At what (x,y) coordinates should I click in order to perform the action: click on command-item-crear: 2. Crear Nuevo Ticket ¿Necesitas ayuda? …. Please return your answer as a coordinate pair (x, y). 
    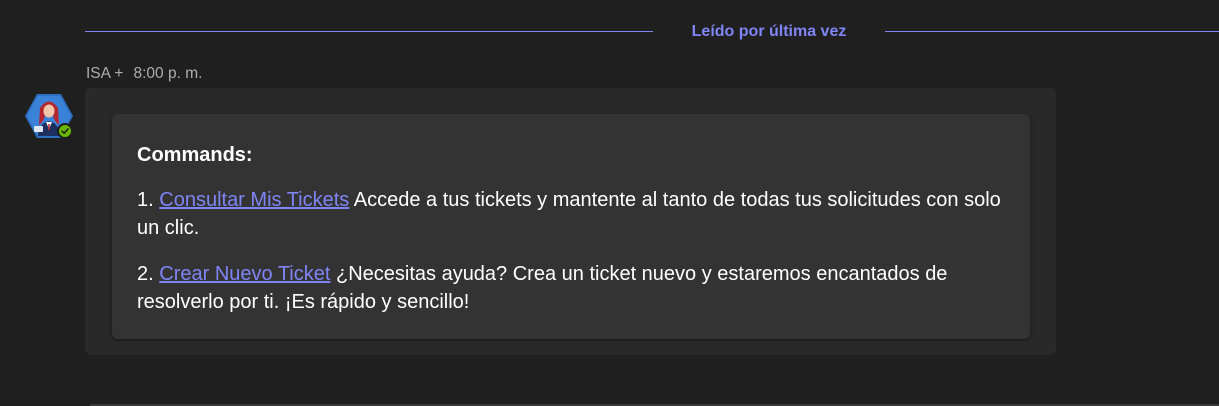
    Looking at the image, I should click on (577, 288).